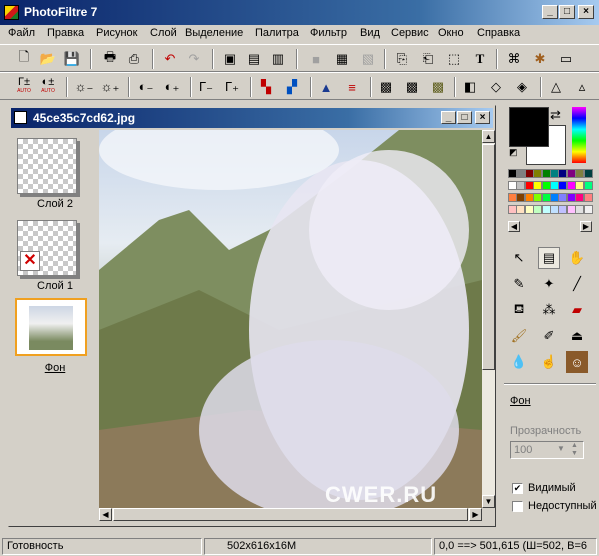 The width and height of the screenshot is (599, 556). I want to click on vertical-scroll-thumb, so click(488, 257).